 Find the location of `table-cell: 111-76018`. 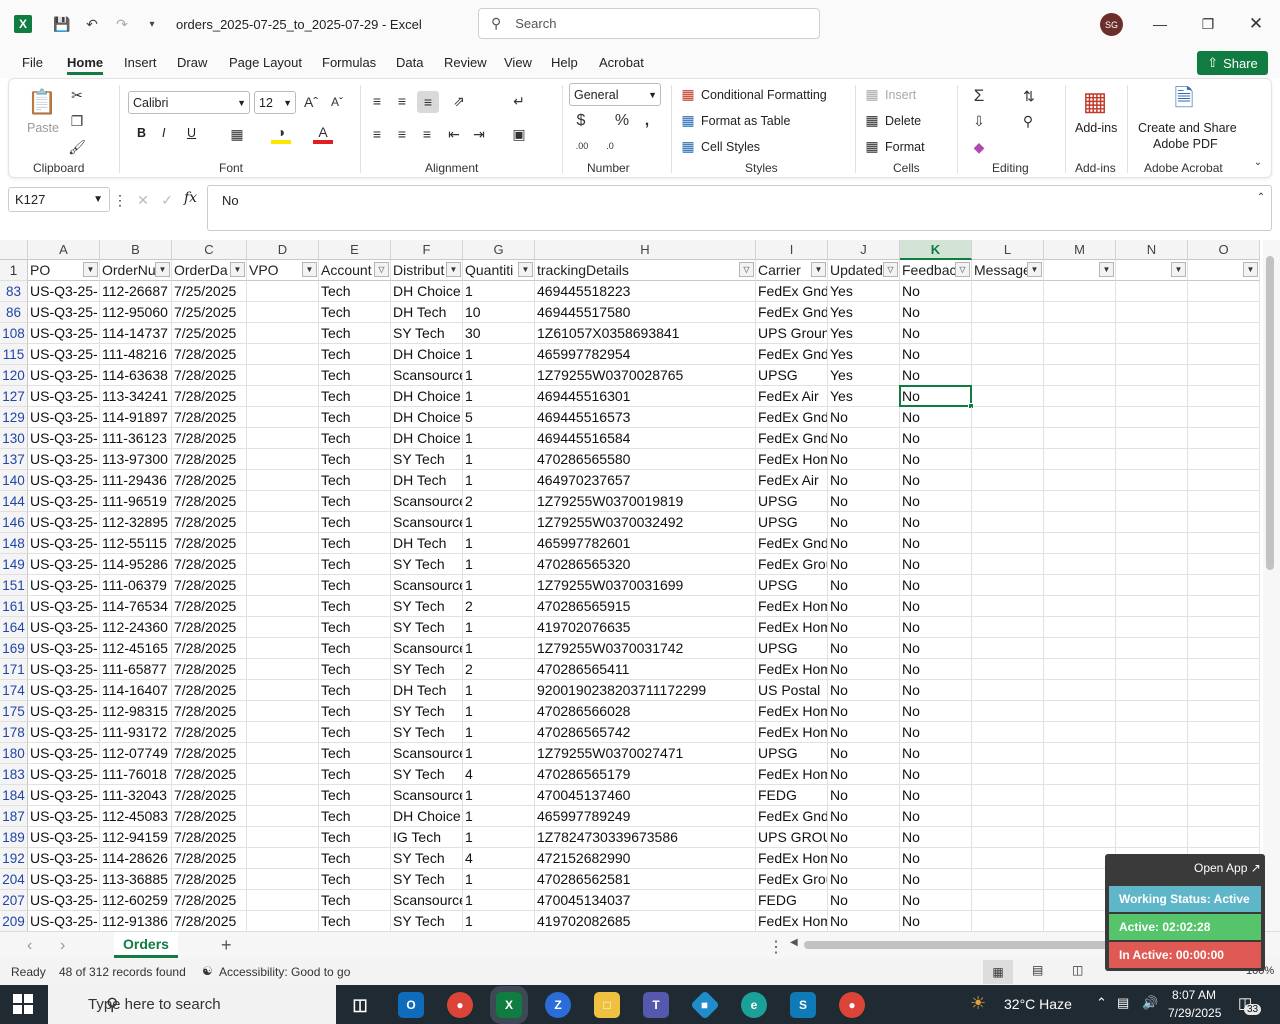

table-cell: 111-76018 is located at coordinates (136, 774).